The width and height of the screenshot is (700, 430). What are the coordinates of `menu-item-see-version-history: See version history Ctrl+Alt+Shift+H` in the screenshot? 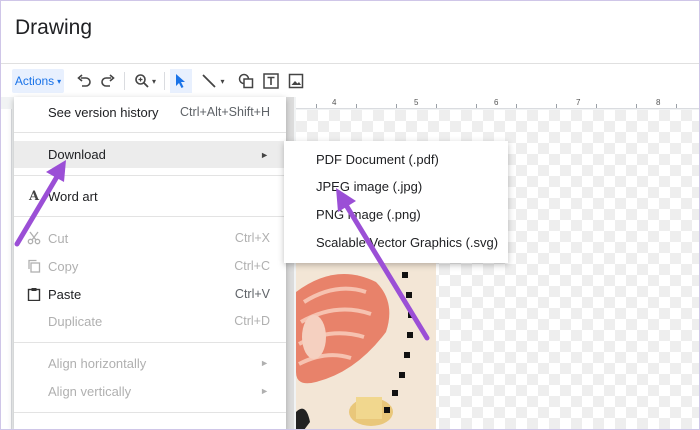 It's located at (150, 112).